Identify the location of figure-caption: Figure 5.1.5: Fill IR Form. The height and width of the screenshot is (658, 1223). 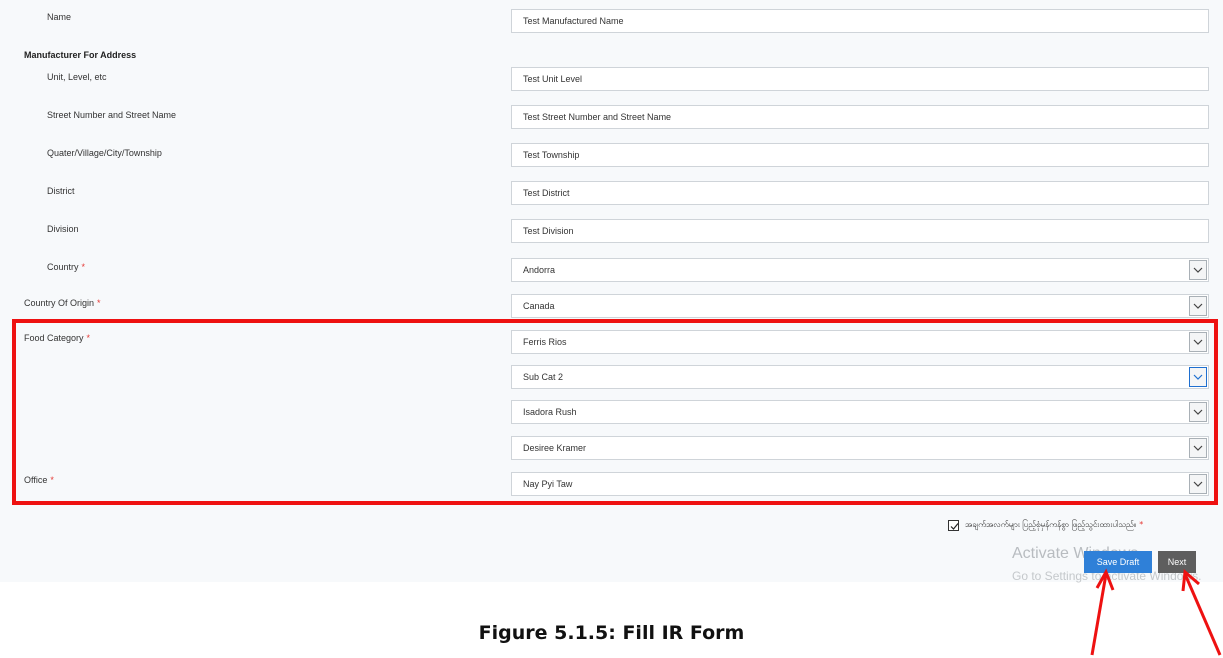
(611, 633).